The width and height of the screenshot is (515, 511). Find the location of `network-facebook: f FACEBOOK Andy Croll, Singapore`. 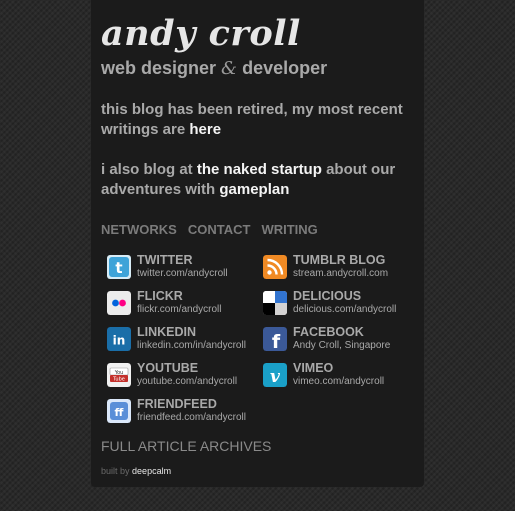

network-facebook: f FACEBOOK Andy Croll, Singapore is located at coordinates (337, 340).